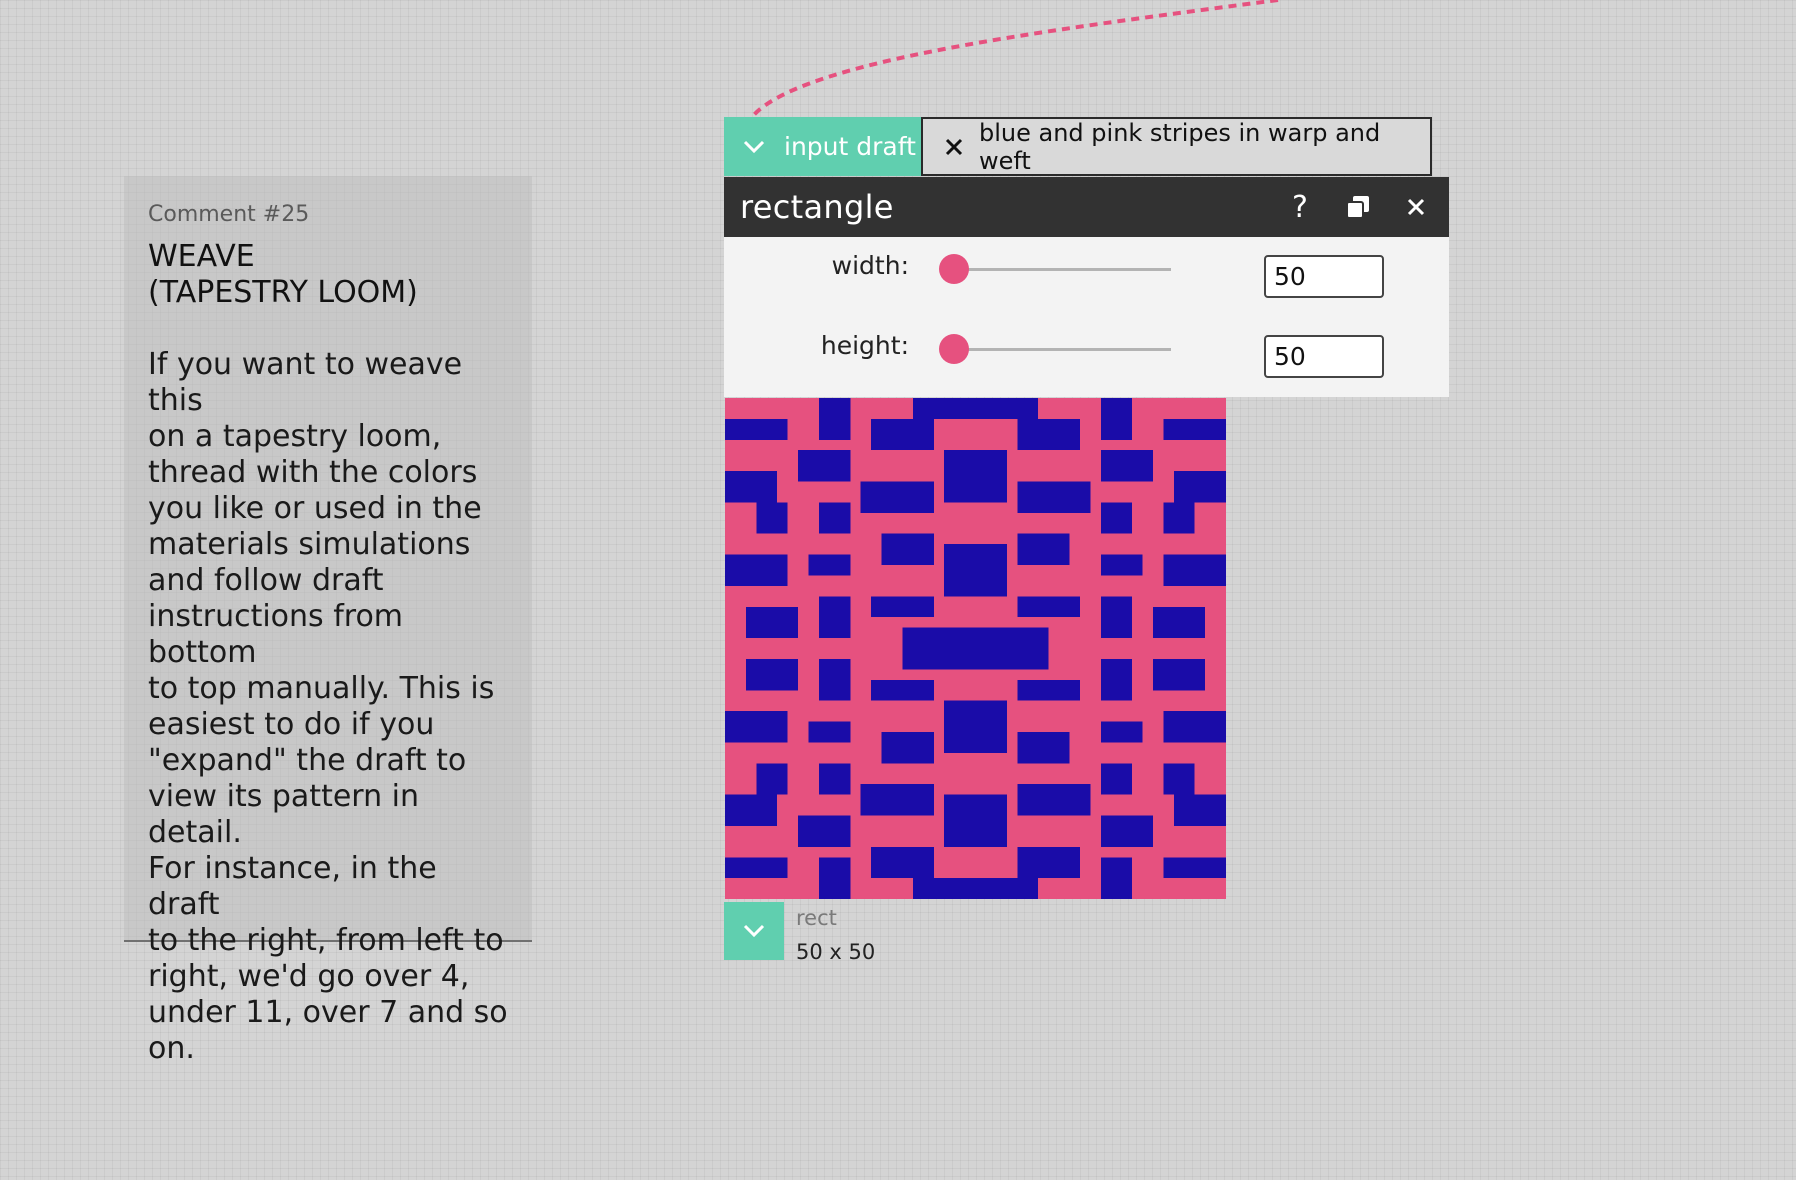  Describe the element at coordinates (864, 345) in the screenshot. I see `height-label: height:` at that location.